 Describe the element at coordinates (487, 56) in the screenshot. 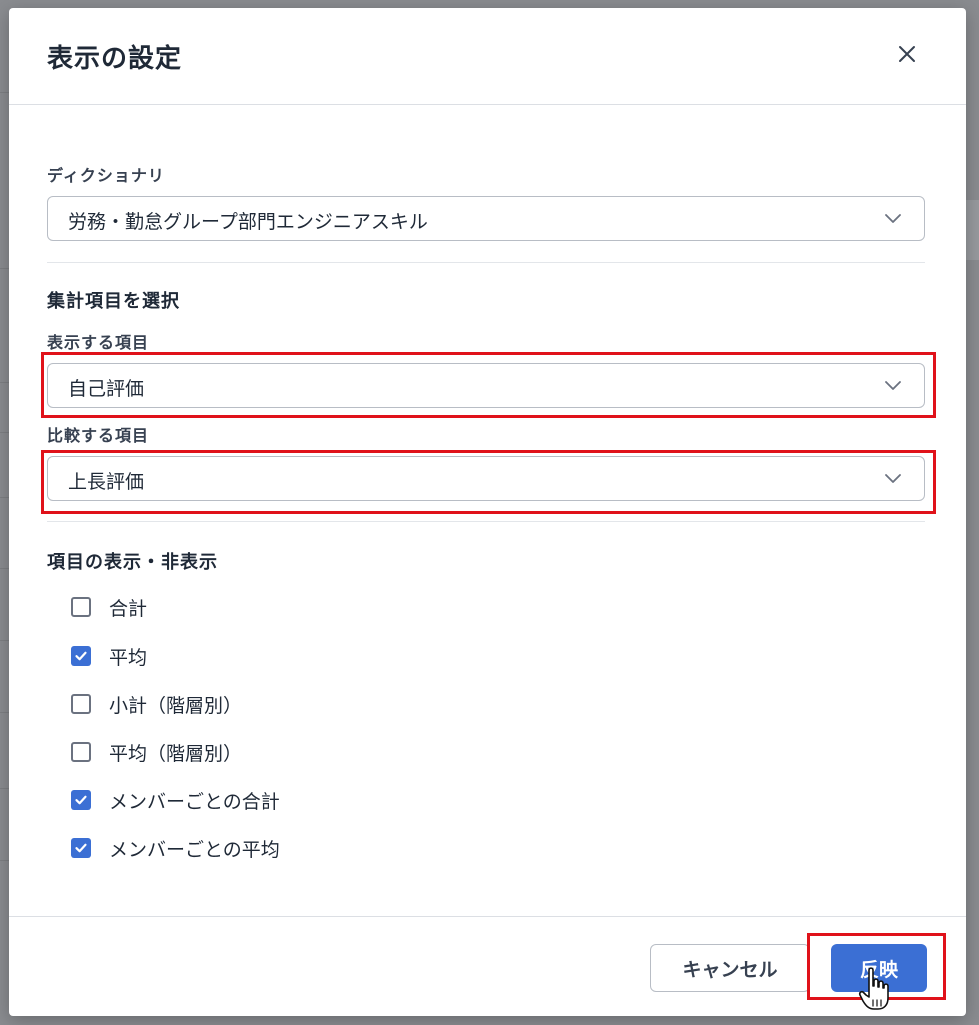

I see `dialog-header: 表示の設定` at that location.